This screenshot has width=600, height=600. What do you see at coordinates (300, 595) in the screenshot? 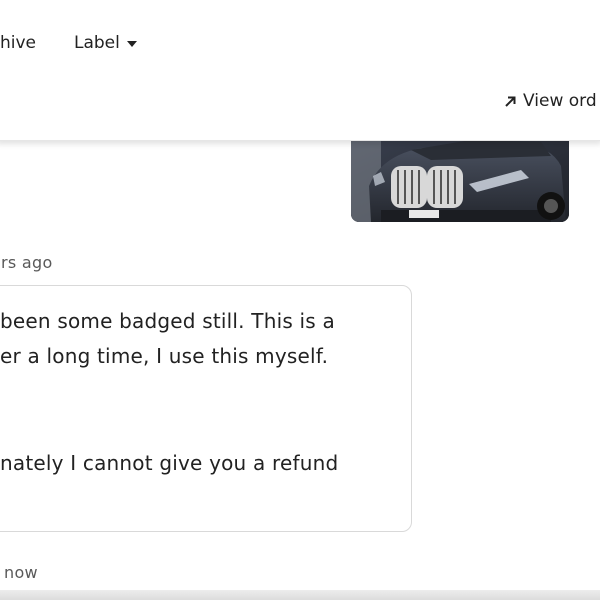
I see `bottom-divider` at bounding box center [300, 595].